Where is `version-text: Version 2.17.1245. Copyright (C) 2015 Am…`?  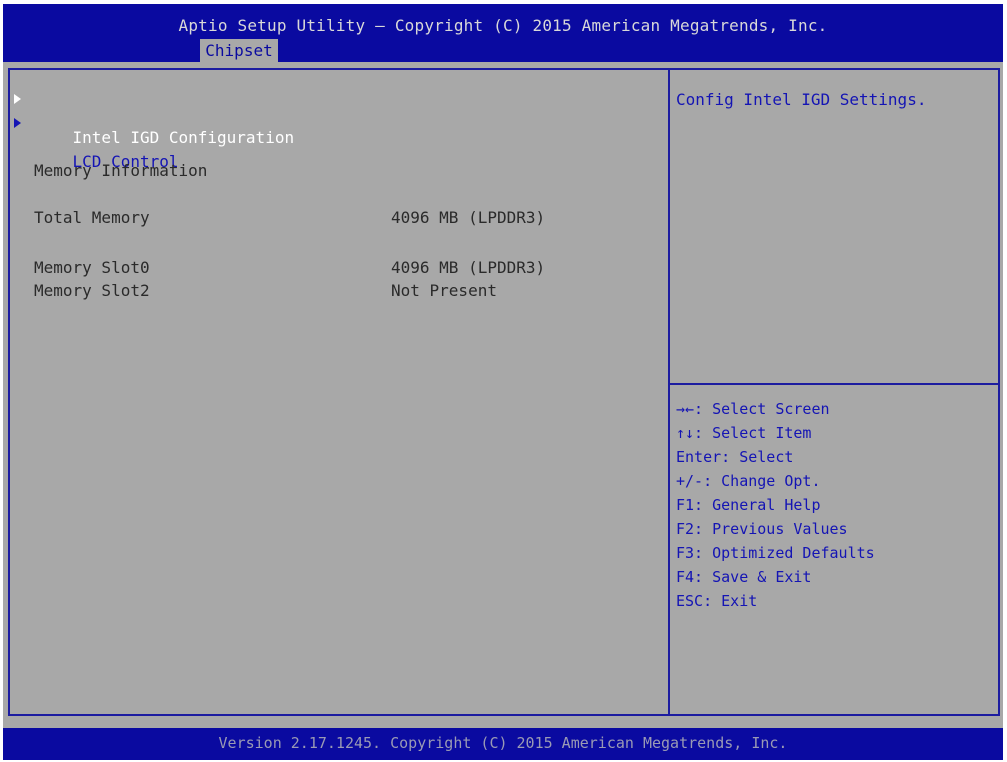
version-text: Version 2.17.1245. Copyright (C) 2015 Am… is located at coordinates (503, 743).